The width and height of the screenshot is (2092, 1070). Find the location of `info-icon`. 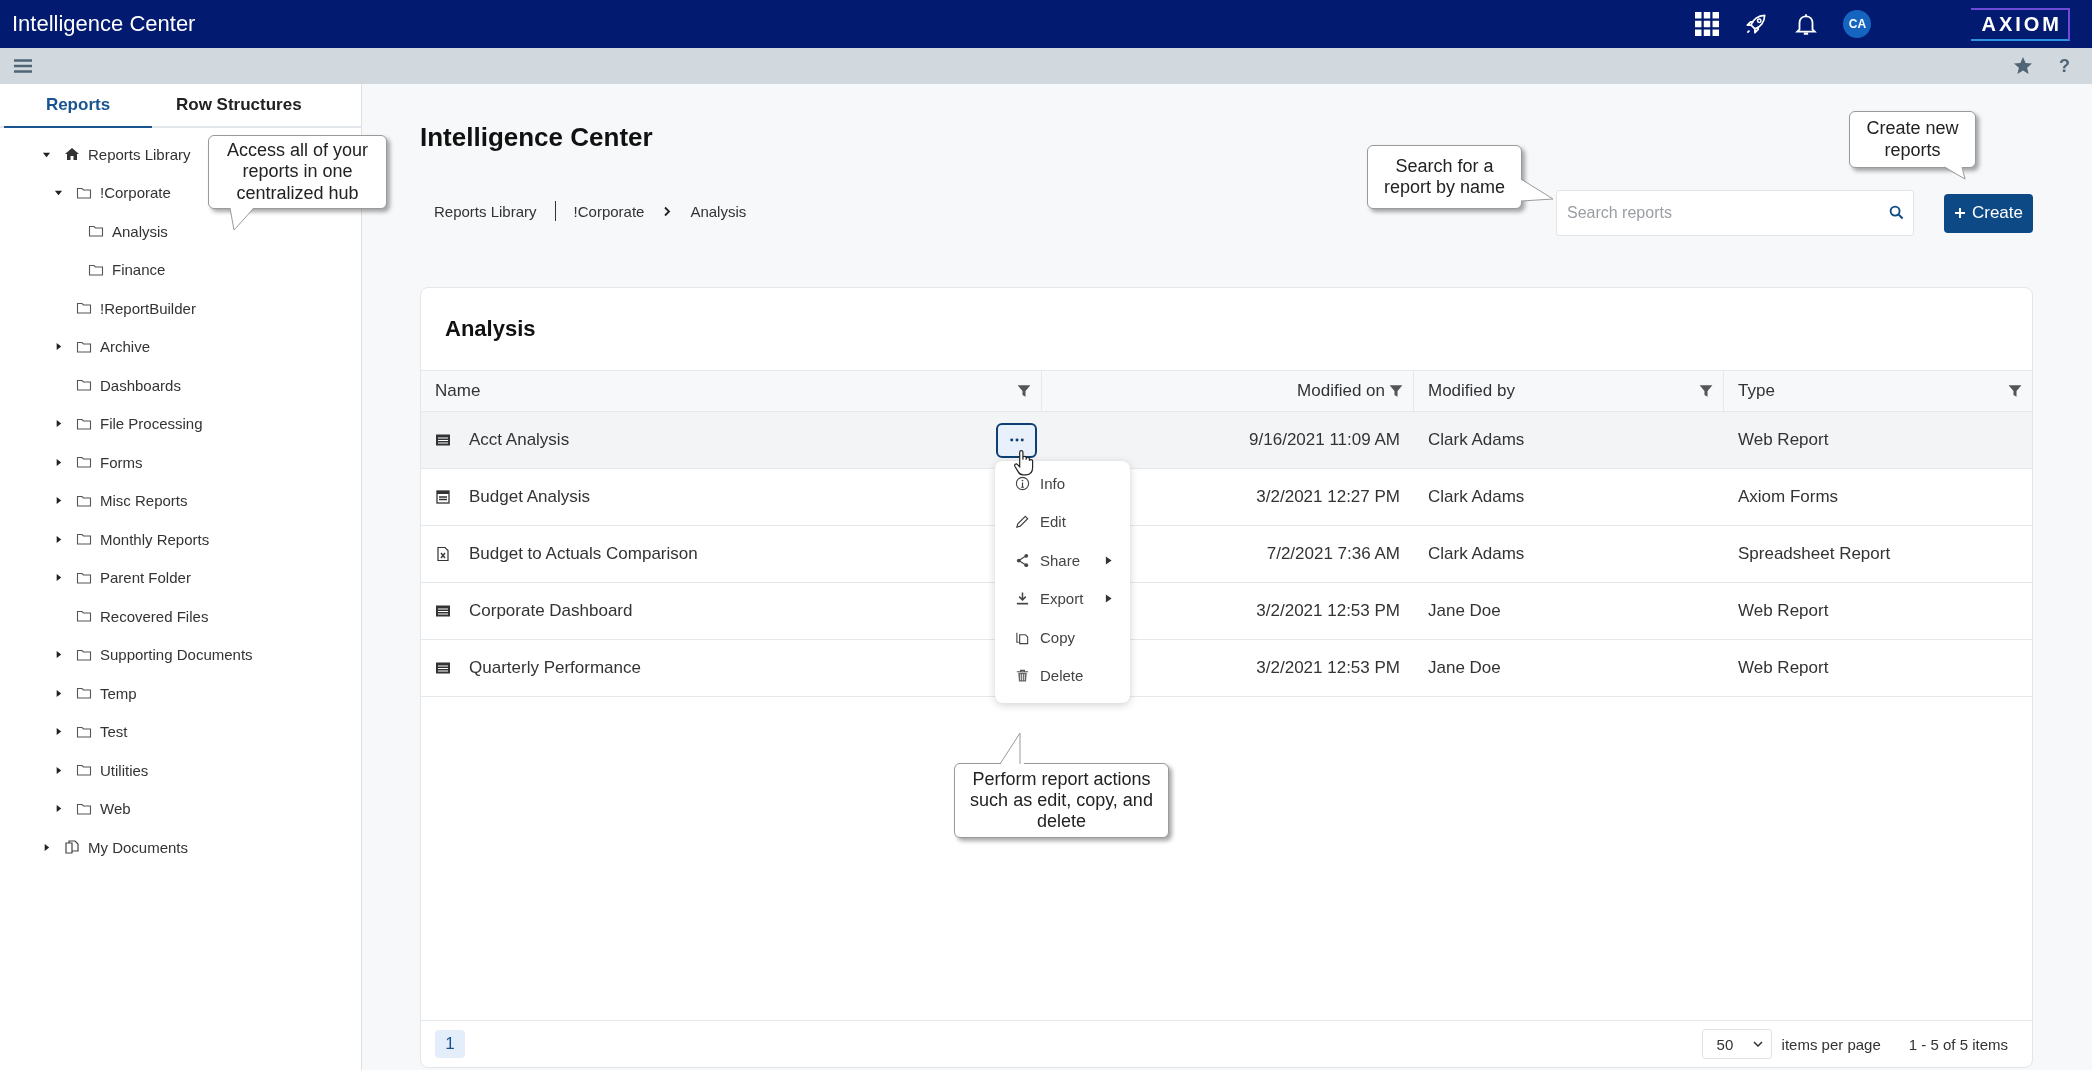

info-icon is located at coordinates (1022, 483).